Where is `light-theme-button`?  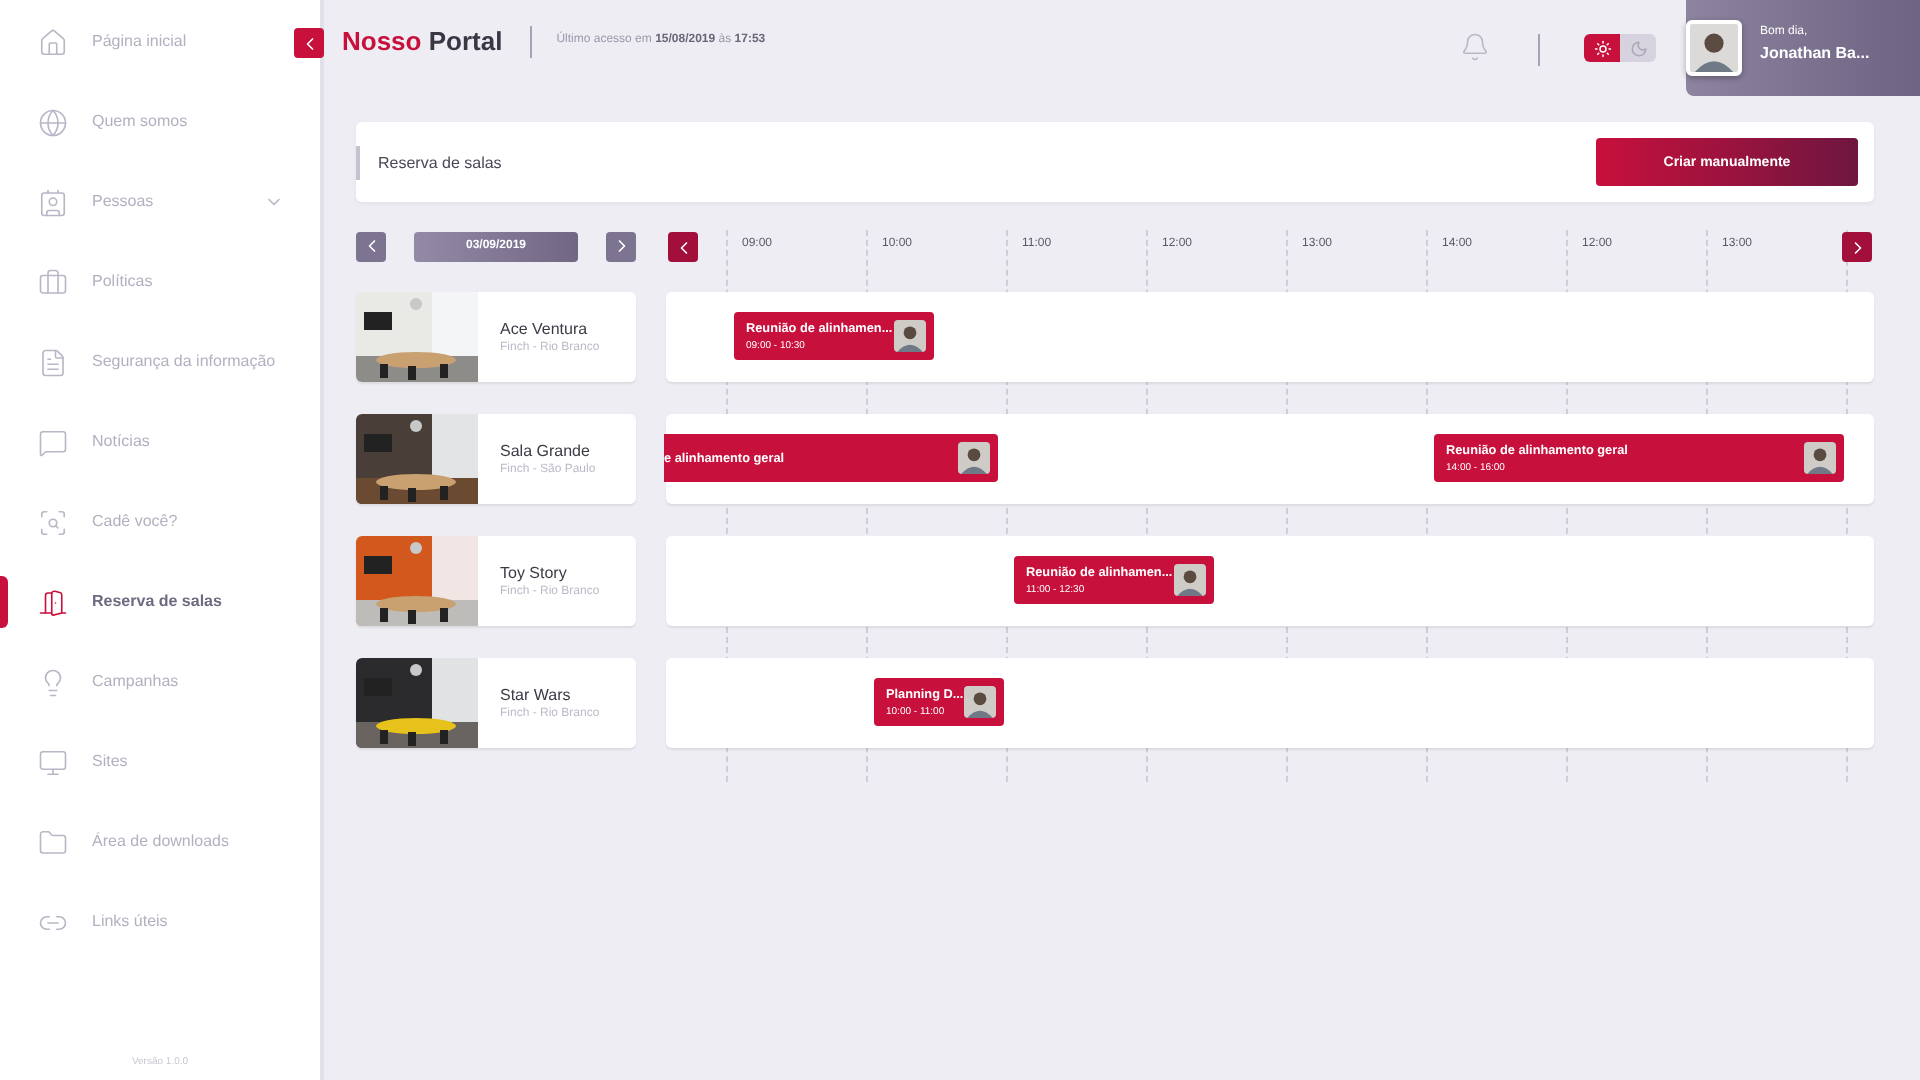 light-theme-button is located at coordinates (1602, 48).